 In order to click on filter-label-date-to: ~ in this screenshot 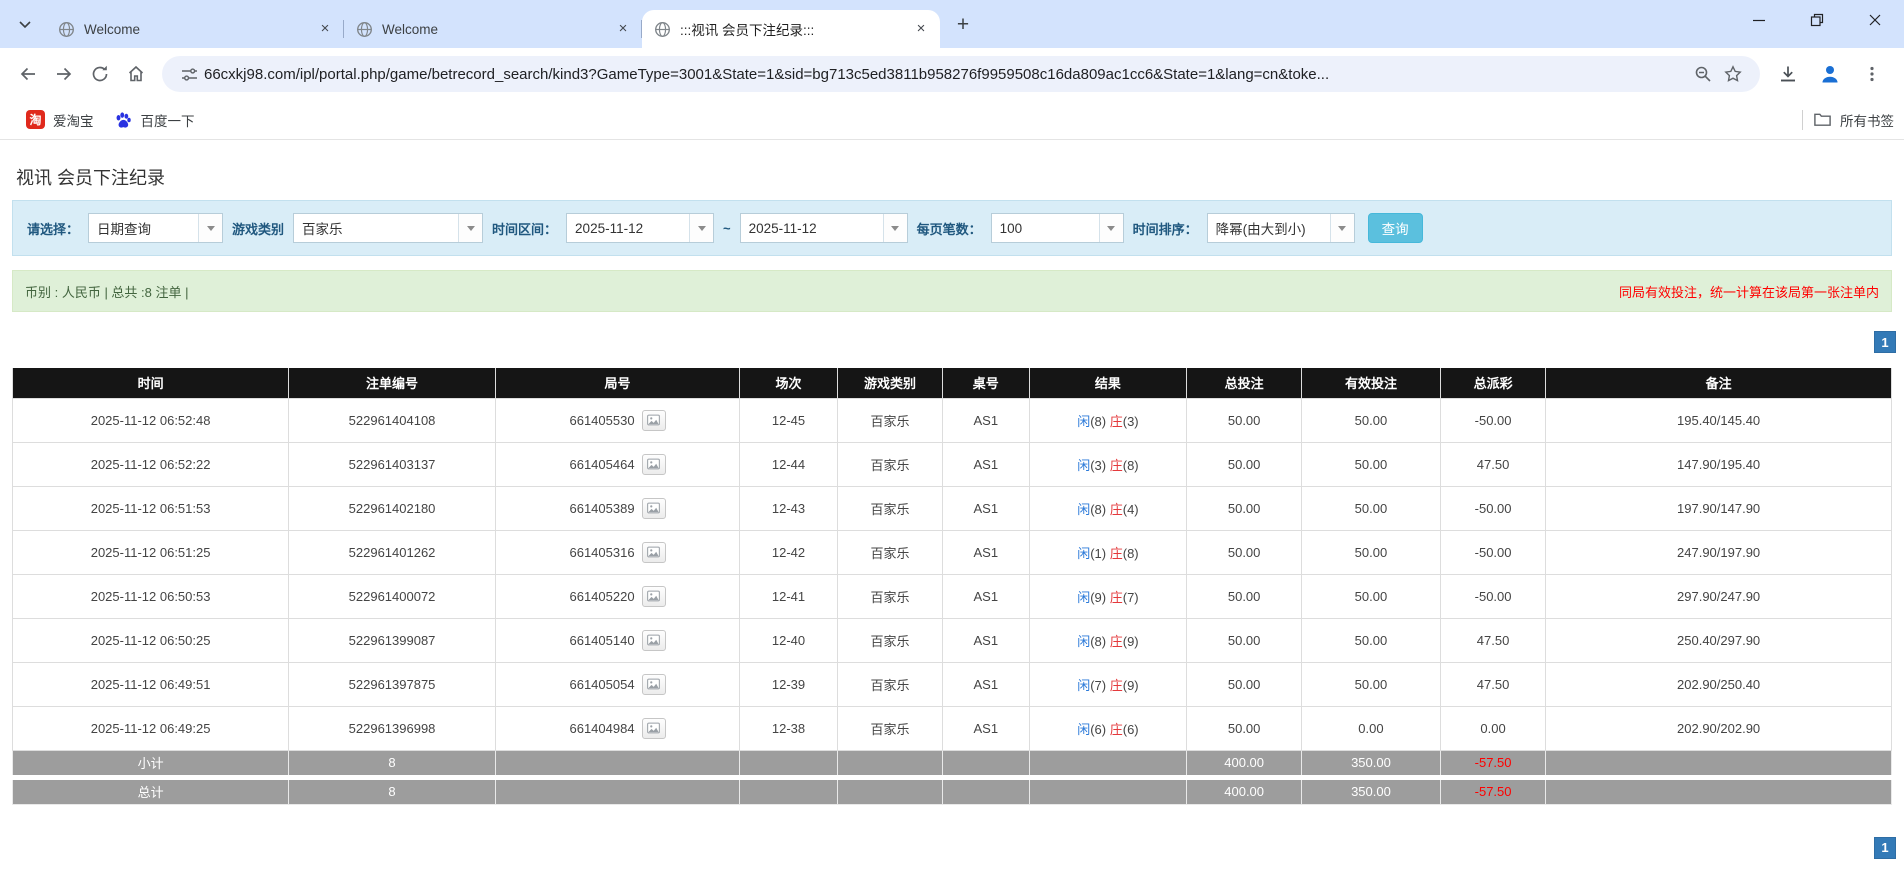, I will do `click(727, 228)`.